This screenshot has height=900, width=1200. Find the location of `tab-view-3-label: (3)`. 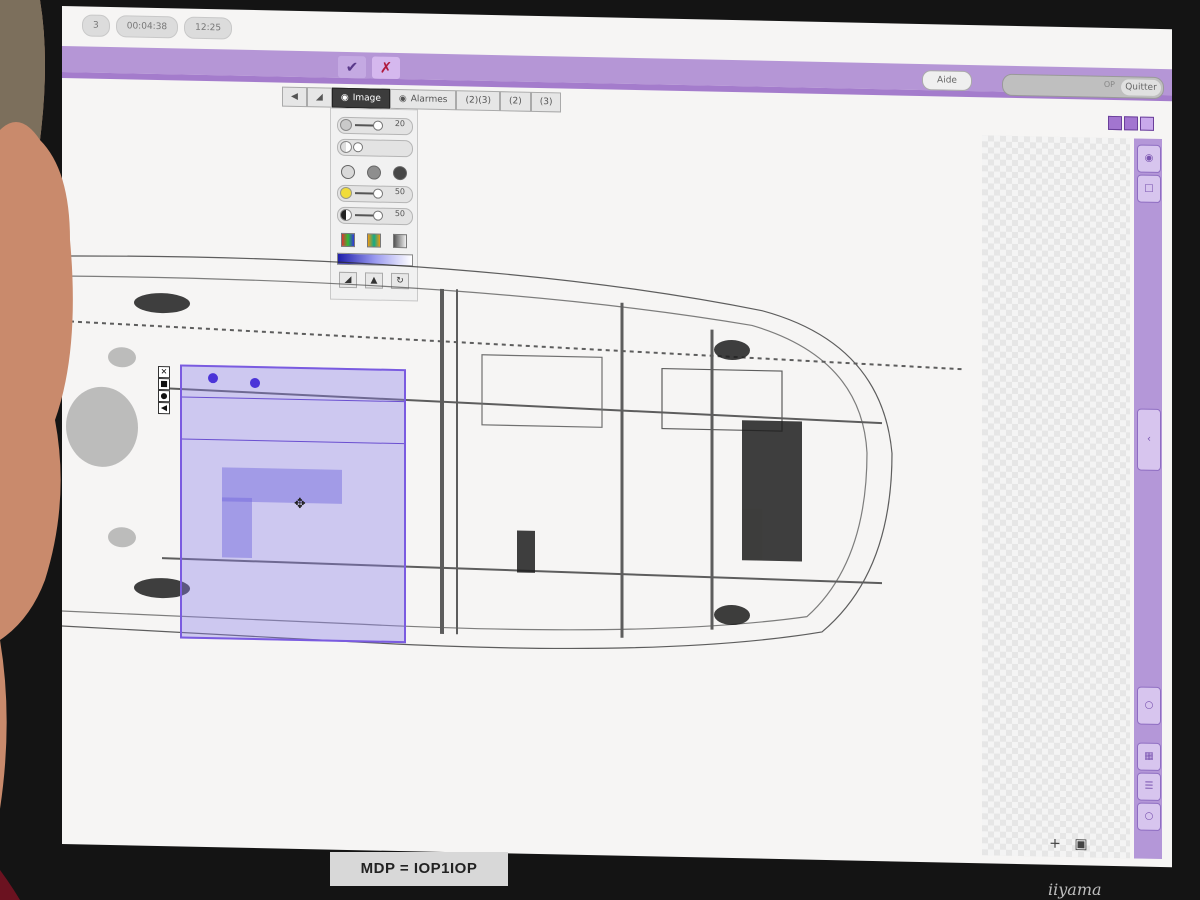

tab-view-3-label: (3) is located at coordinates (546, 102).